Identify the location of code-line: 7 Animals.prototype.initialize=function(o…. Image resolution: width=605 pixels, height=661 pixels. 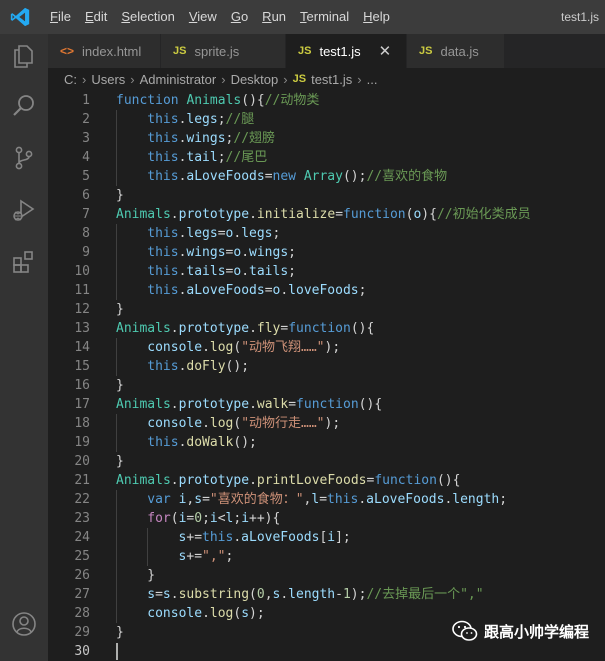
(326, 214).